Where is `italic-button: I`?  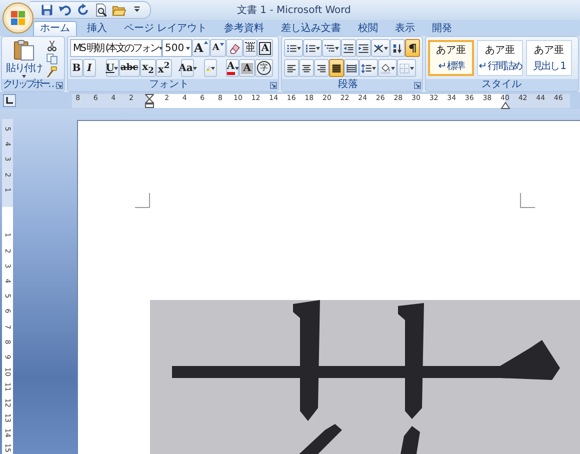 italic-button: I is located at coordinates (89, 68).